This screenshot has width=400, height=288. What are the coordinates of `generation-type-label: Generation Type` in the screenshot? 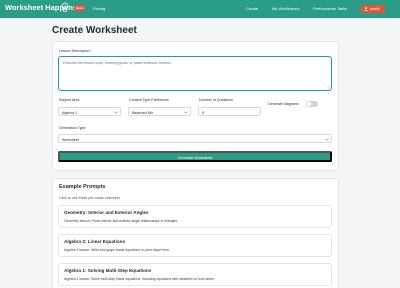 It's located at (72, 128).